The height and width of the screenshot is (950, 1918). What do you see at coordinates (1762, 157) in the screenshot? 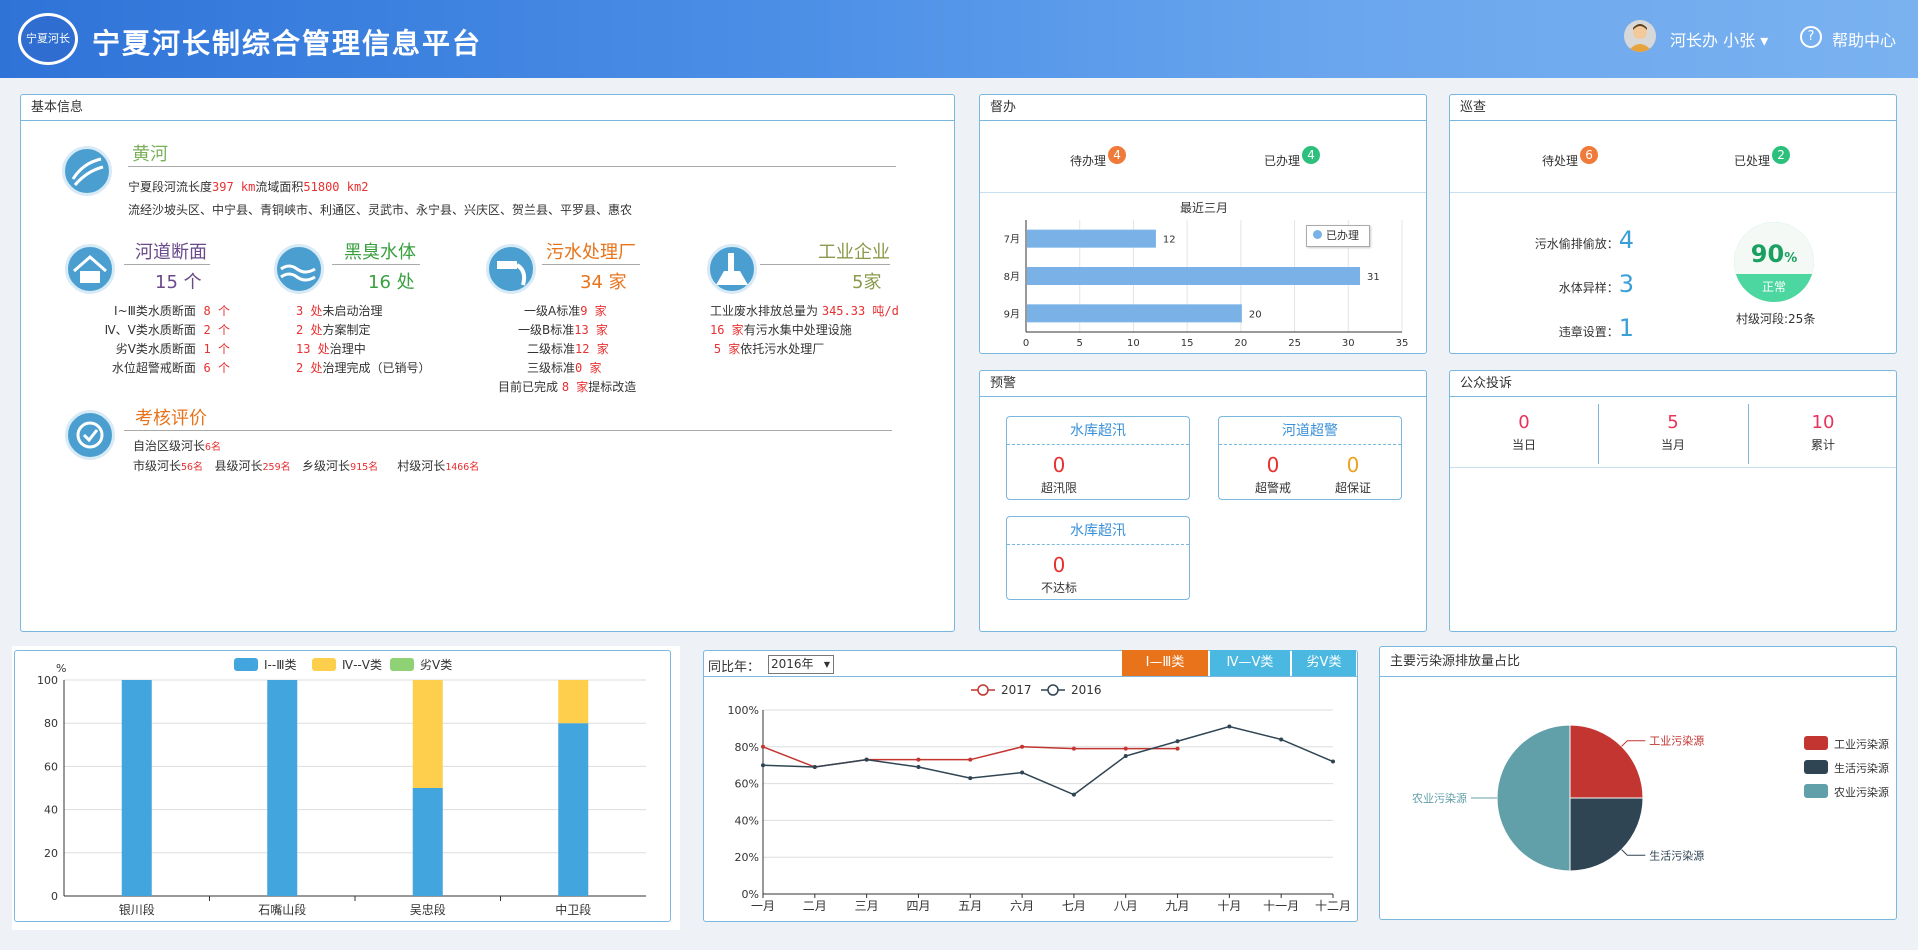
I see `done-count: 已处理 2` at bounding box center [1762, 157].